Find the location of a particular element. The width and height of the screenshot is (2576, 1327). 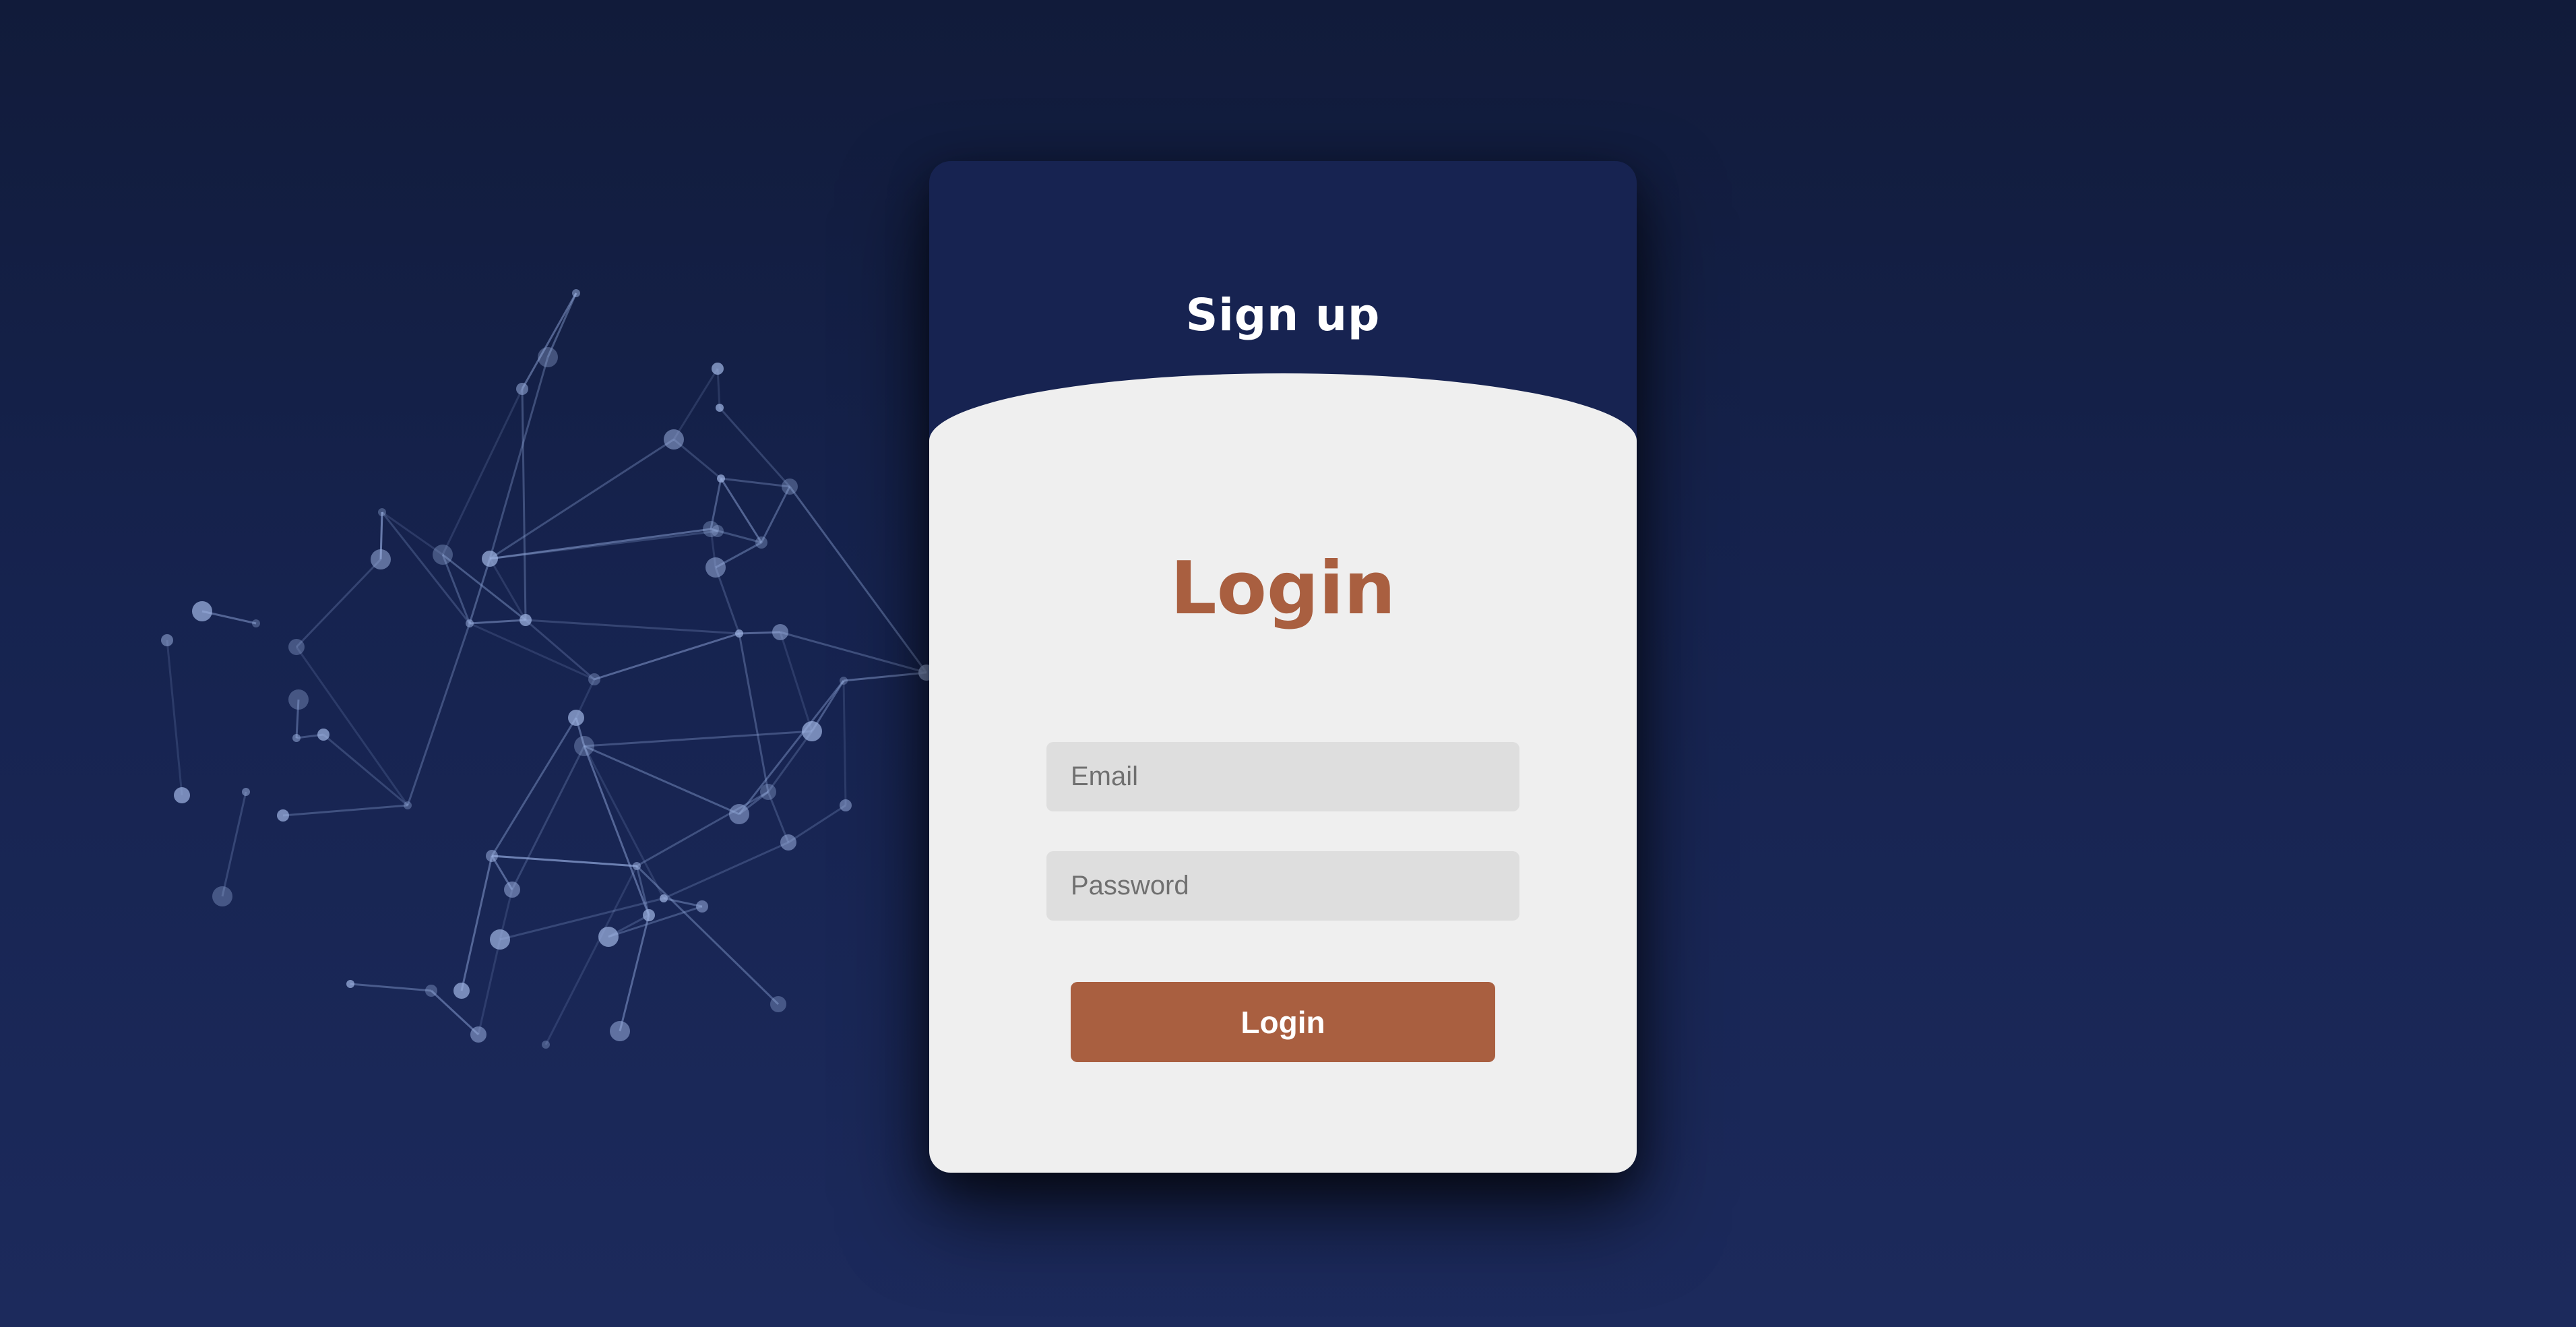

login-button: Login is located at coordinates (1283, 1022).